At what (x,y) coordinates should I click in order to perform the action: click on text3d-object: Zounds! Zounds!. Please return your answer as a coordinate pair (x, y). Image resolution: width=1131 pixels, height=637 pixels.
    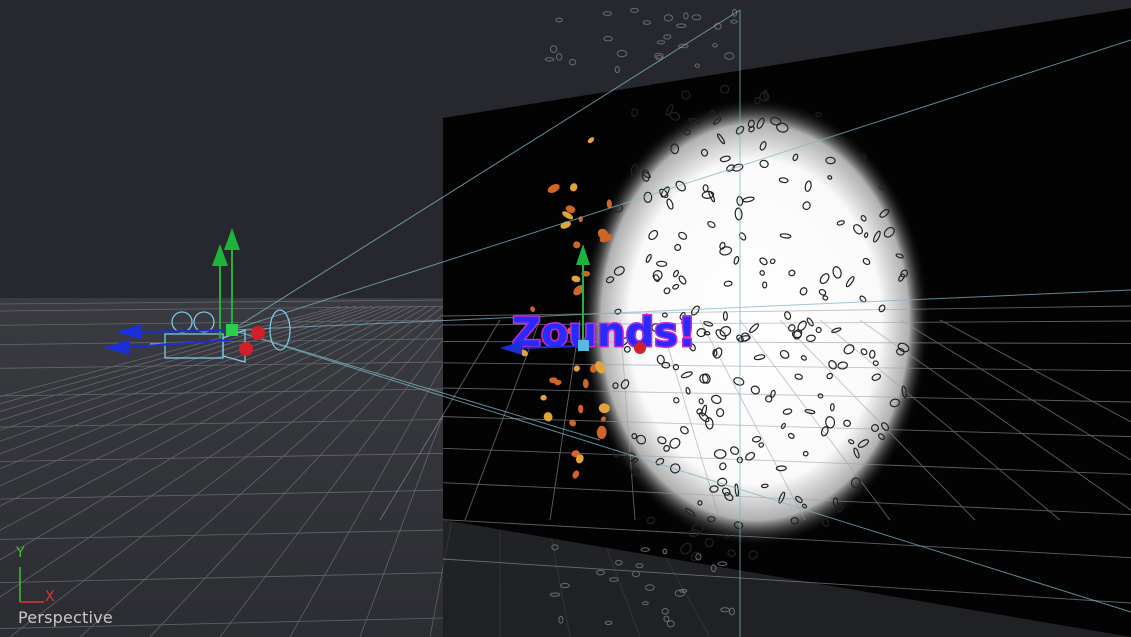
    Looking at the image, I should click on (604, 333).